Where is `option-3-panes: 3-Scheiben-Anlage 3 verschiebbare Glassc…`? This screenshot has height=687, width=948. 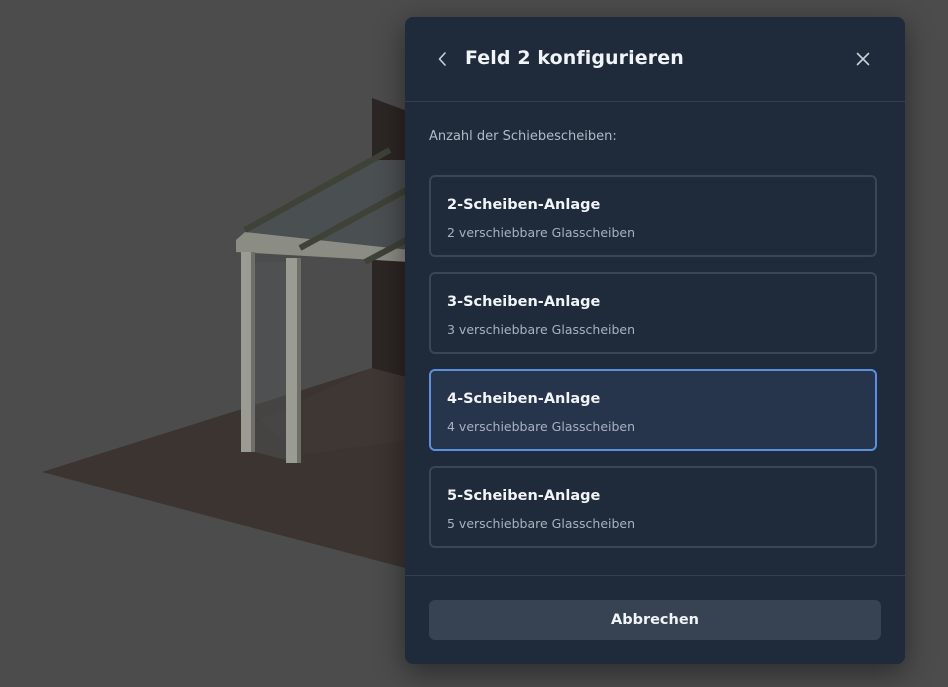
option-3-panes: 3-Scheiben-Anlage 3 verschiebbare Glassc… is located at coordinates (653, 313).